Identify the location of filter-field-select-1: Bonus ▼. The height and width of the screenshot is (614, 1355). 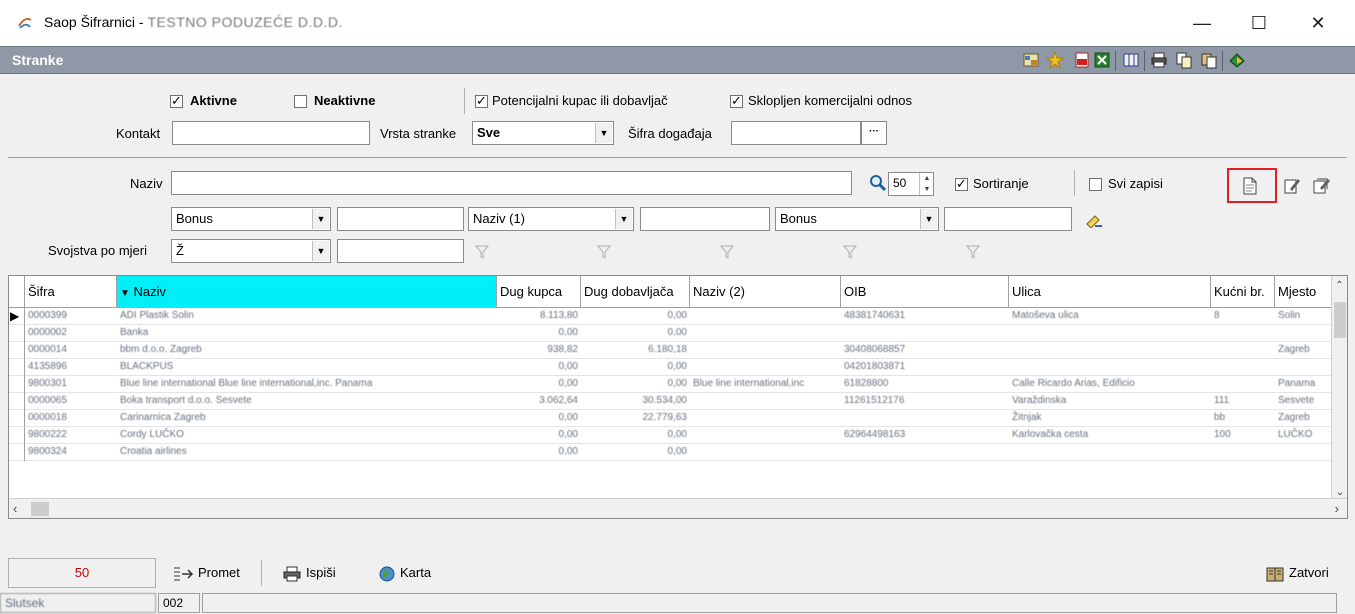
(251, 219).